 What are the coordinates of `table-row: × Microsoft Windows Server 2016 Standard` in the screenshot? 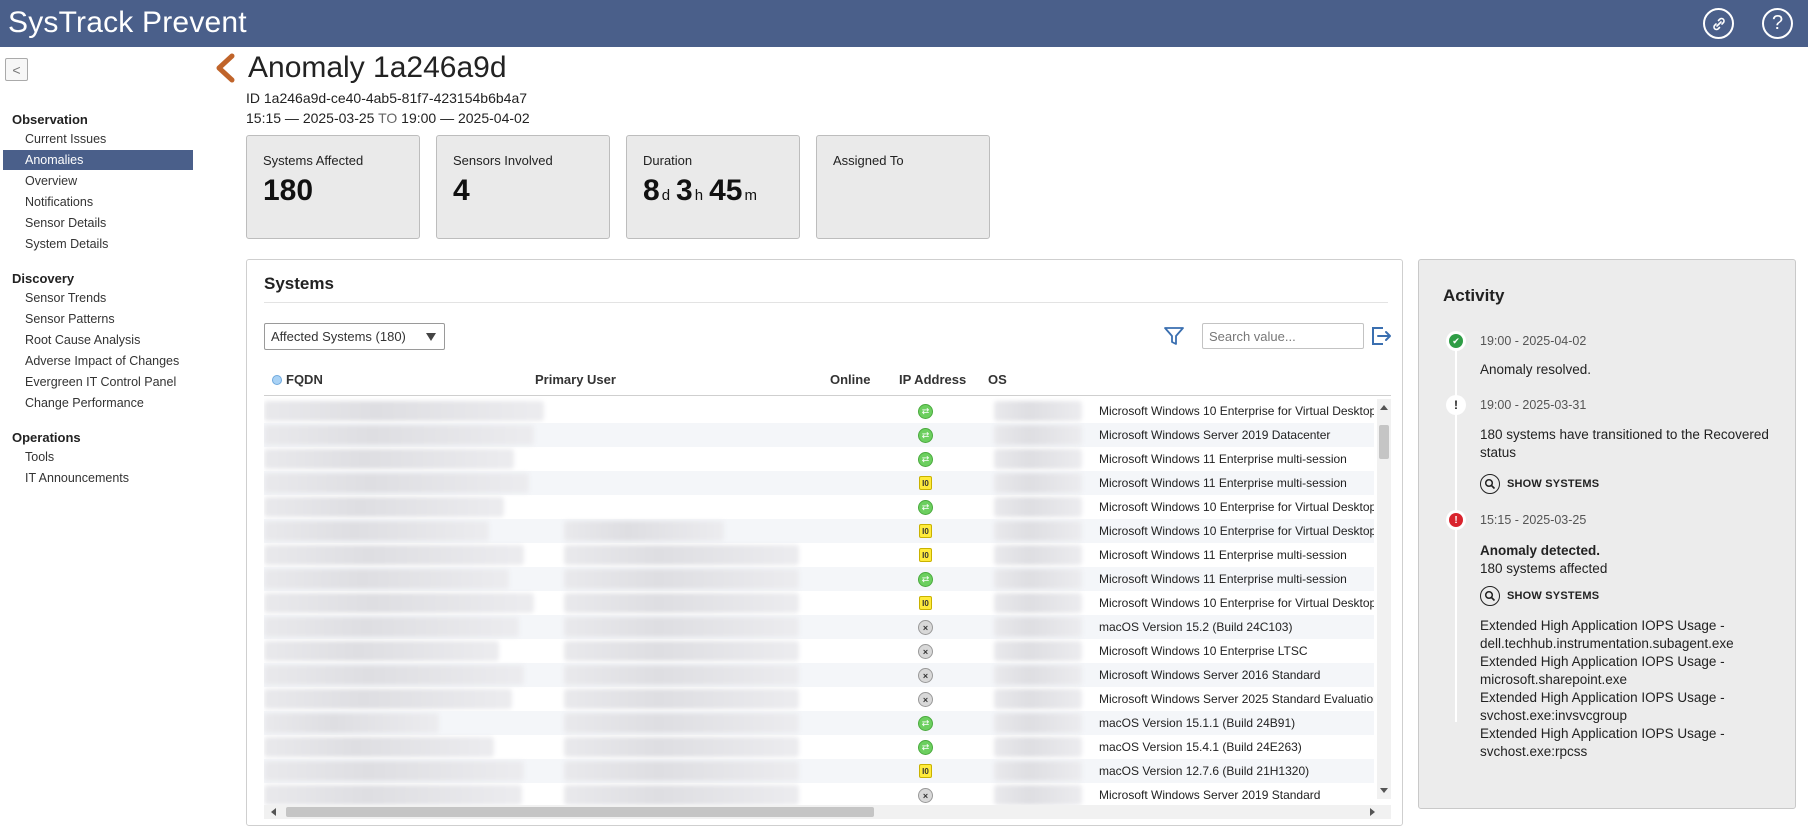 It's located at (819, 675).